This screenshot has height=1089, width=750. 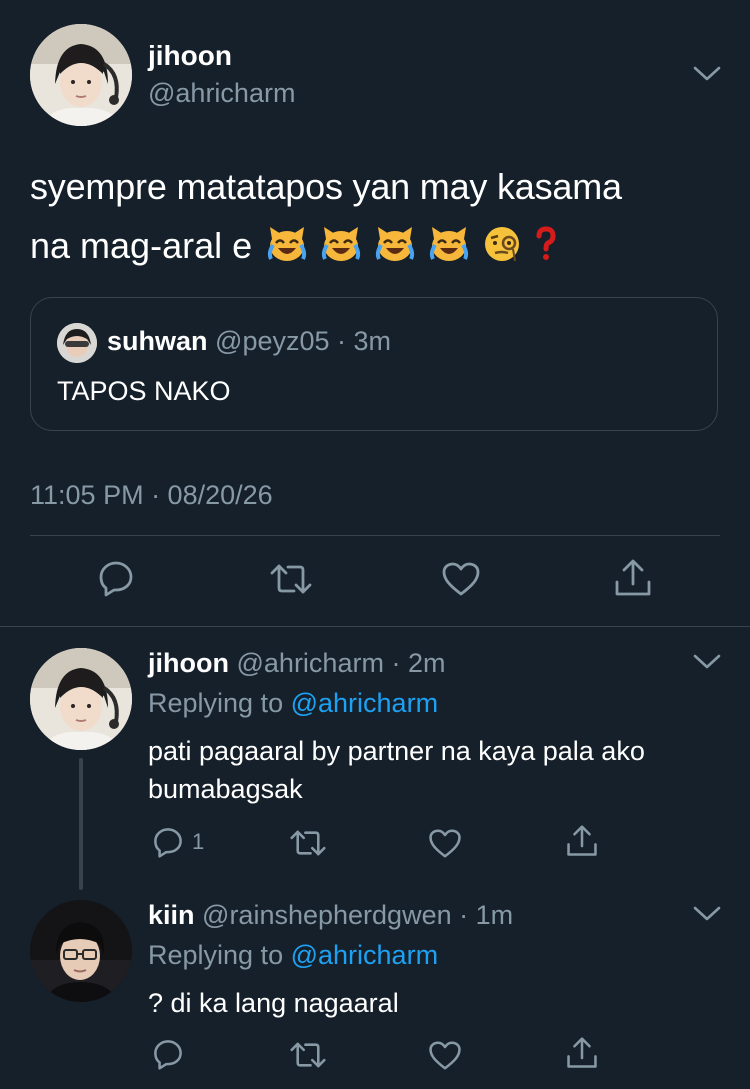 I want to click on divider, so click(x=375, y=535).